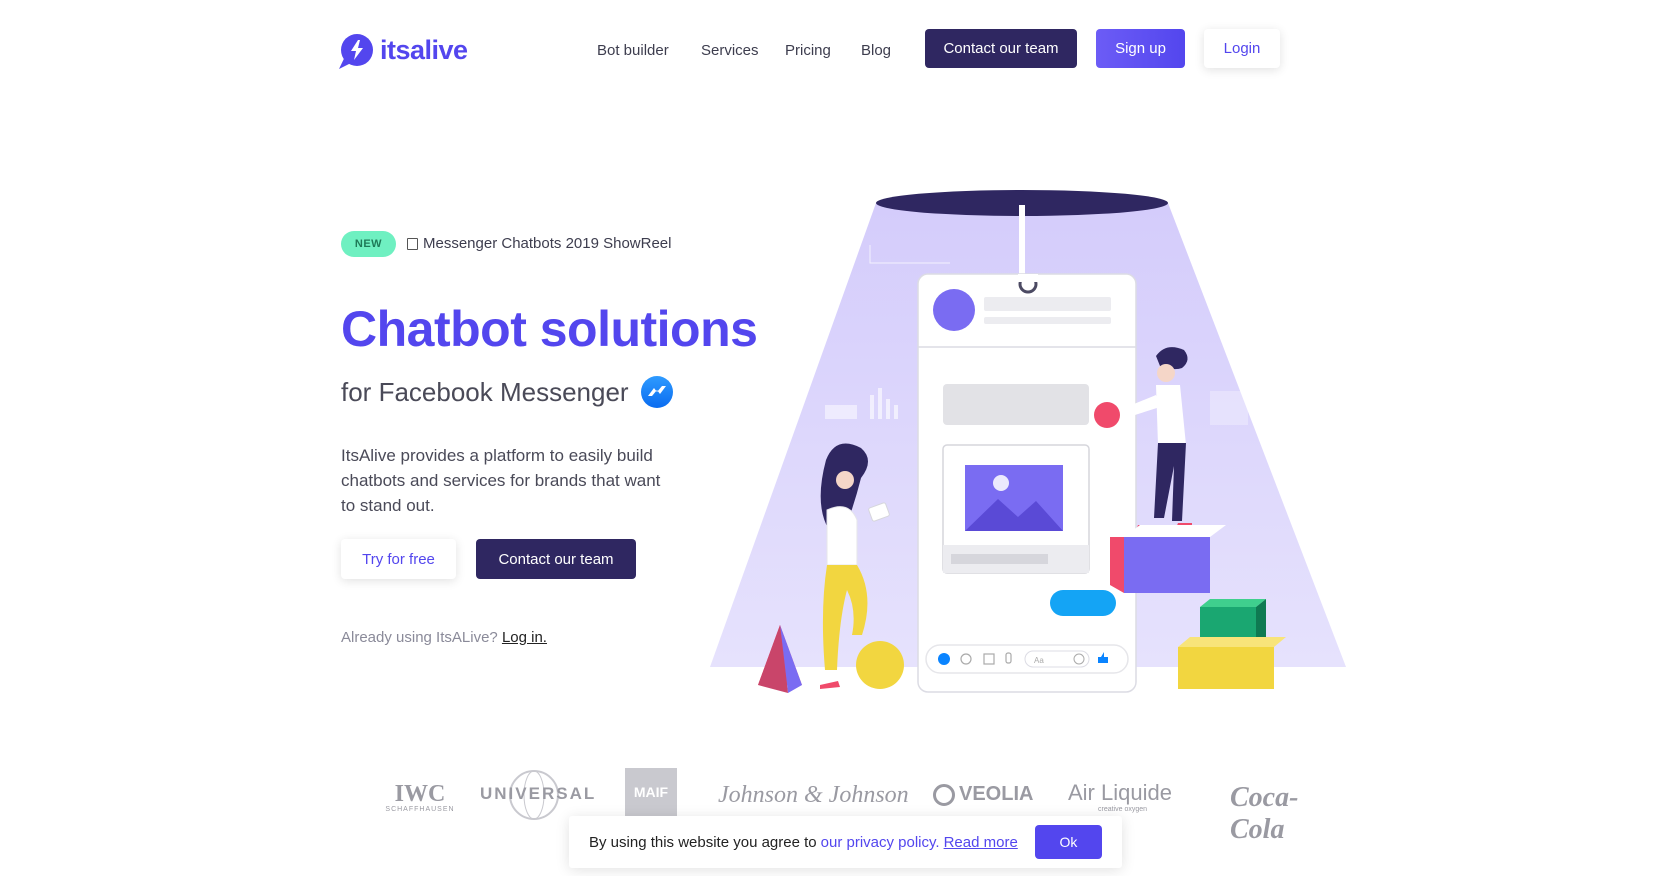 The image size is (1680, 876). I want to click on logo-universal: UNIVERSAL, so click(537, 795).